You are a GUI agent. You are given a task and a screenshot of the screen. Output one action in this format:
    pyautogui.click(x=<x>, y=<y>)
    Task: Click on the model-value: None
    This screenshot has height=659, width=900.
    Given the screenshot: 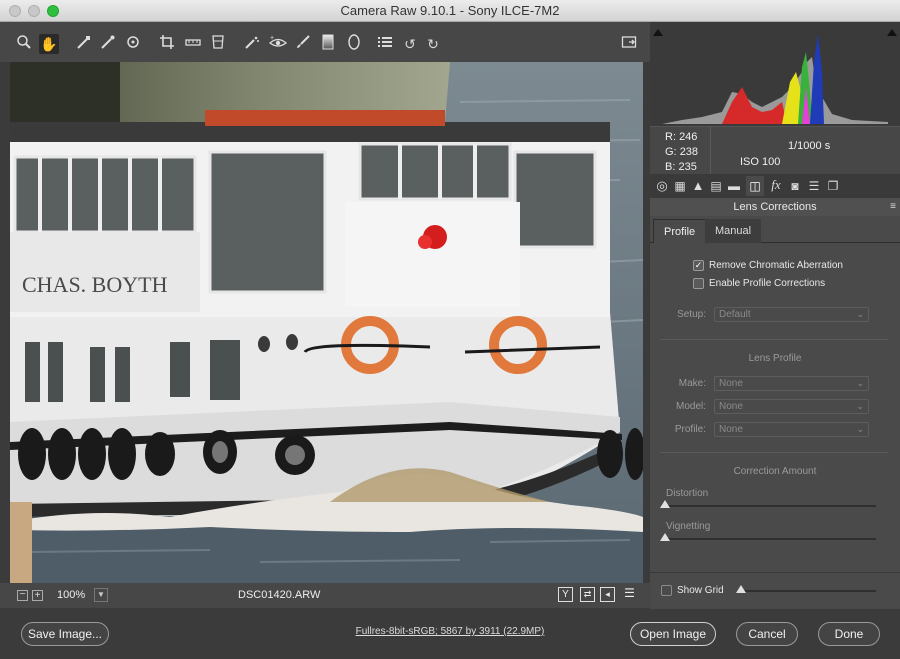 What is the action you would take?
    pyautogui.click(x=731, y=406)
    